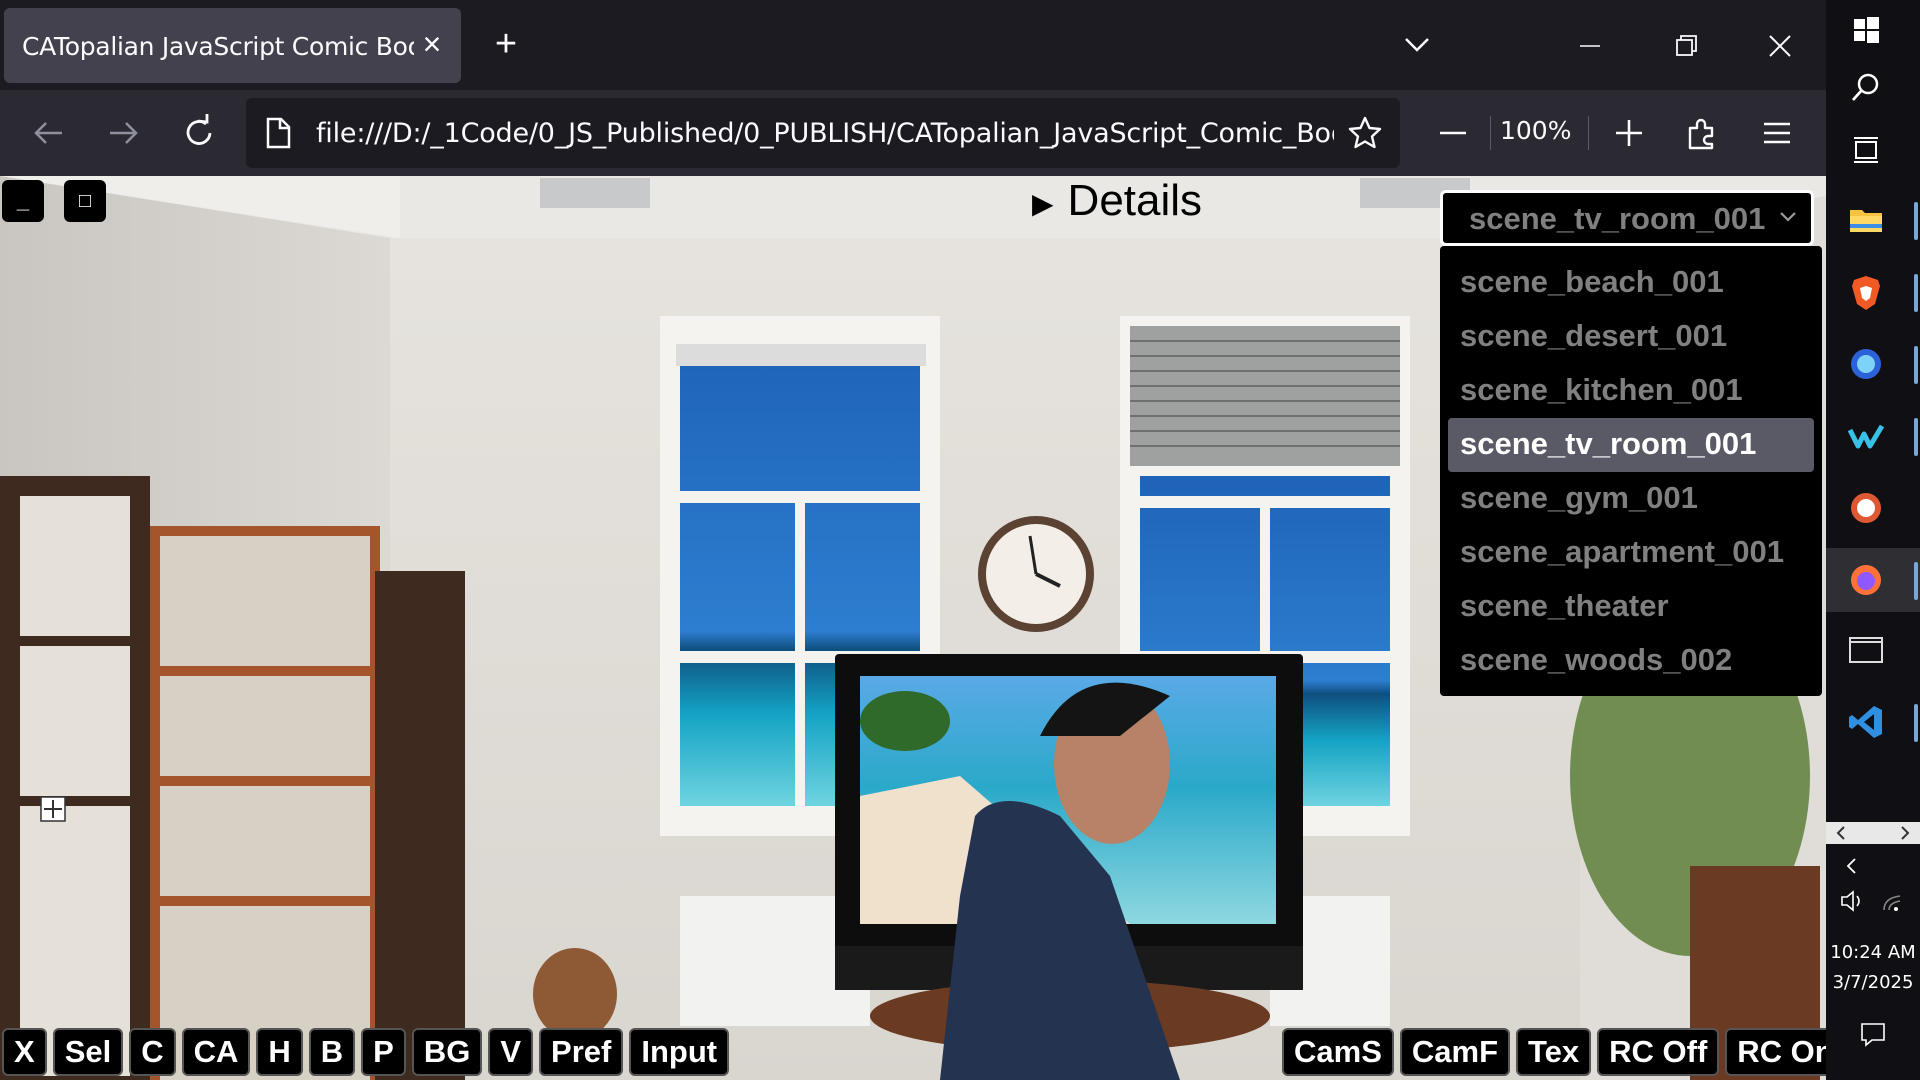 Image resolution: width=1920 pixels, height=1080 pixels. Describe the element at coordinates (1631, 661) in the screenshot. I see `scene-option: scene_woods_002` at that location.